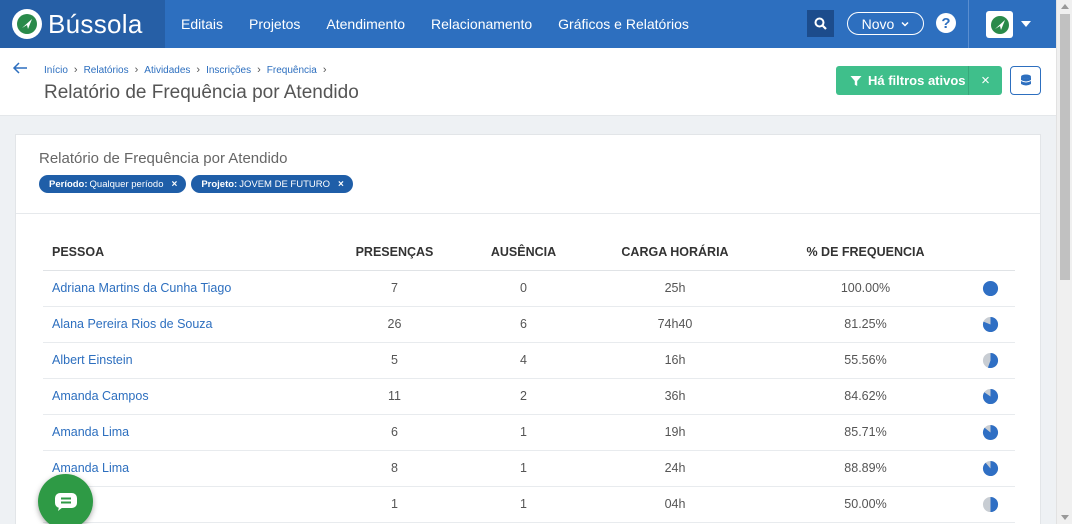  I want to click on cell-carga-horaria: 16h, so click(675, 360).